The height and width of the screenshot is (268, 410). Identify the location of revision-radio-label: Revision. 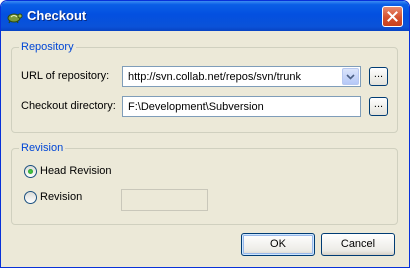
(61, 197).